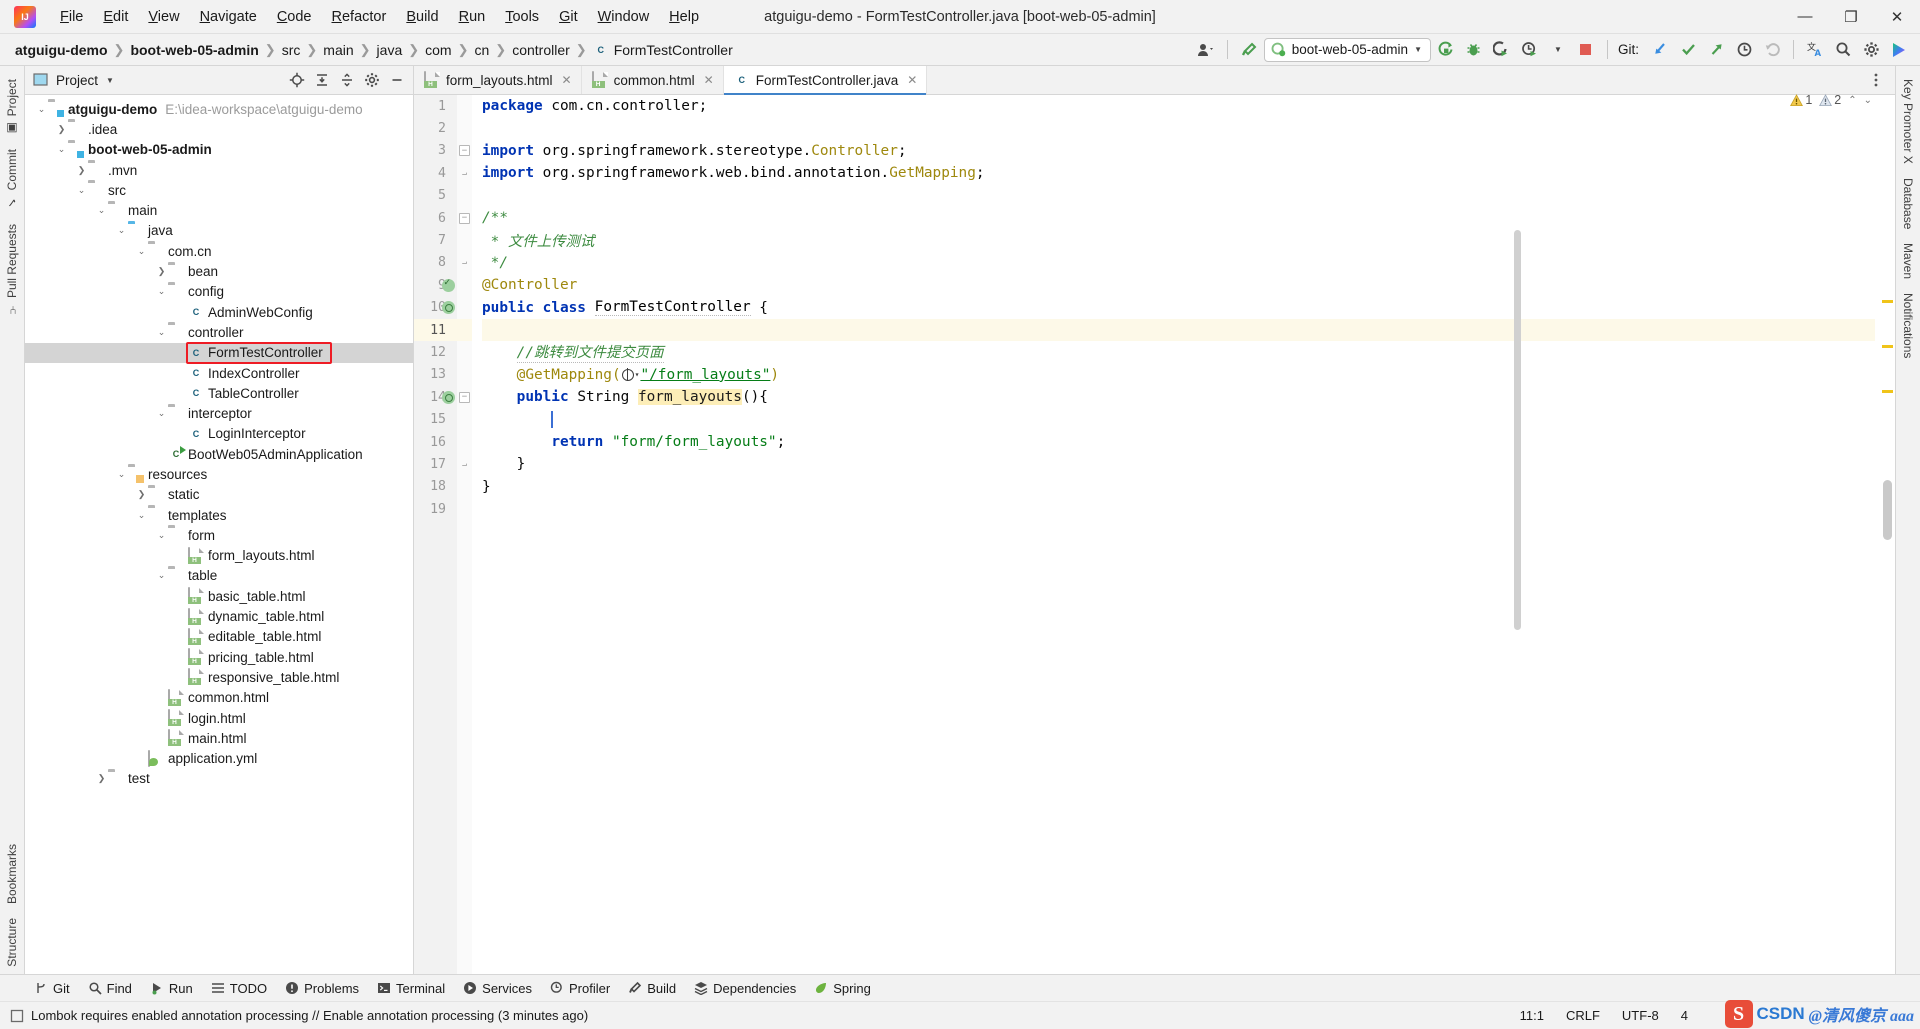 Image resolution: width=1920 pixels, height=1029 pixels. What do you see at coordinates (1871, 50) in the screenshot?
I see `settings-gear-icon` at bounding box center [1871, 50].